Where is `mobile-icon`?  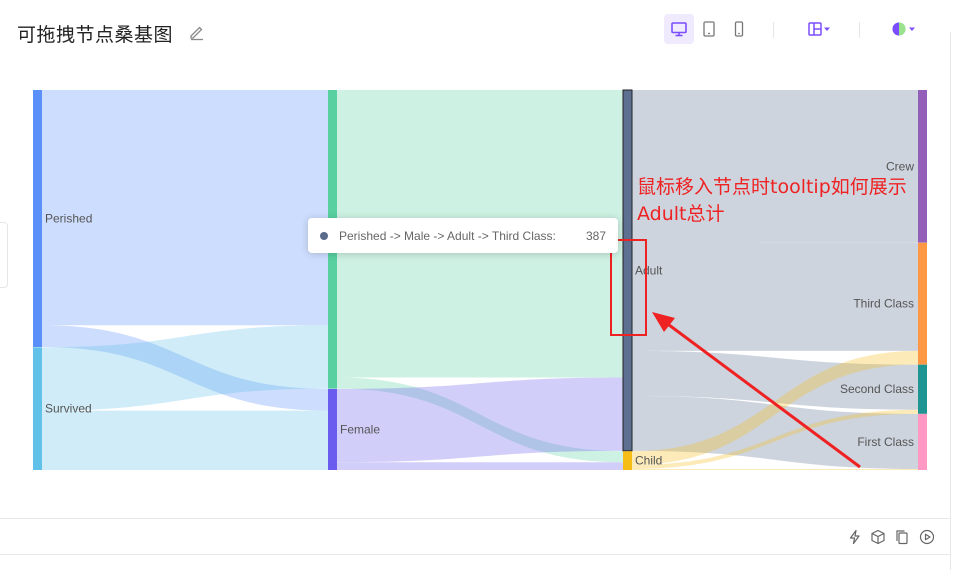 mobile-icon is located at coordinates (739, 29).